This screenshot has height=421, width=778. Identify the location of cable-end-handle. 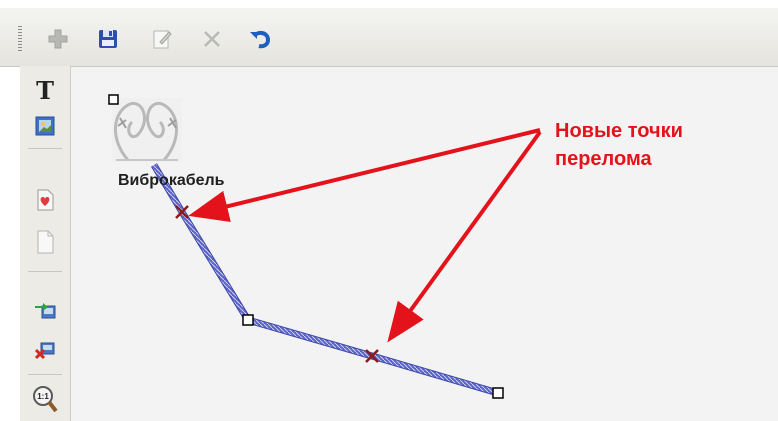
(498, 393).